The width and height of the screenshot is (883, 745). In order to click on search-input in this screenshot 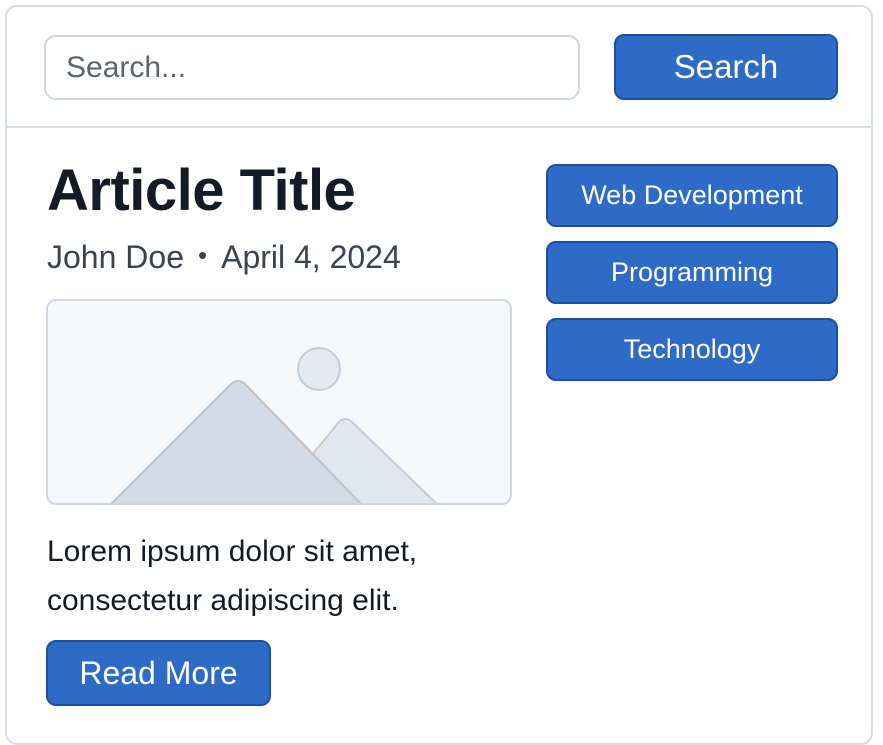, I will do `click(312, 67)`.